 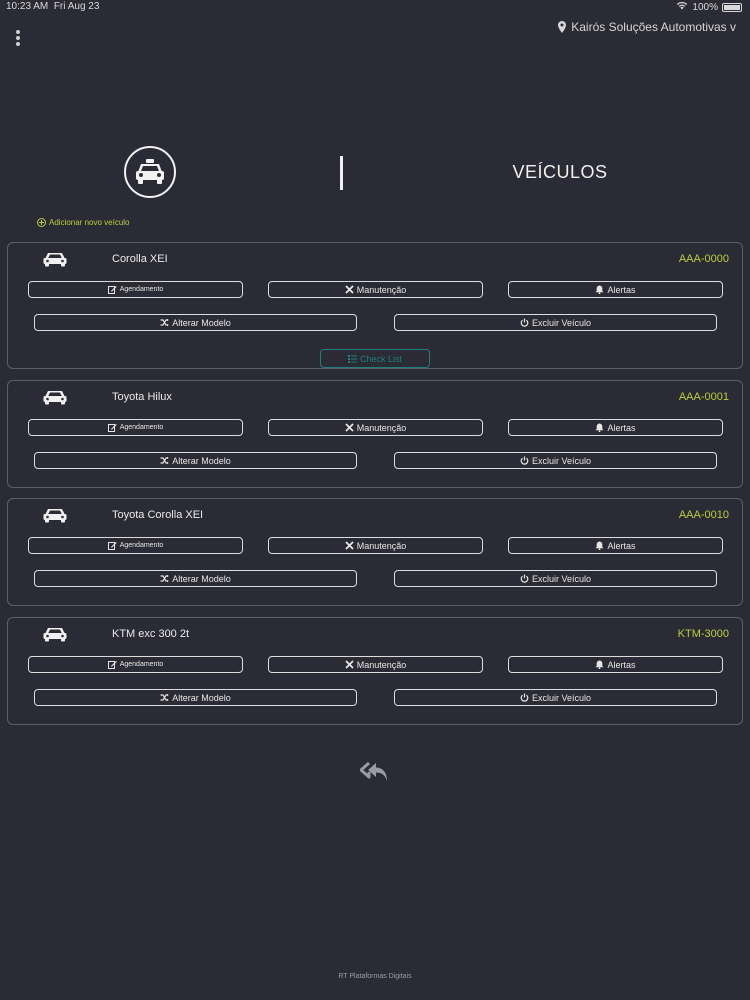 What do you see at coordinates (41, 222) in the screenshot?
I see `plus-circle-icon` at bounding box center [41, 222].